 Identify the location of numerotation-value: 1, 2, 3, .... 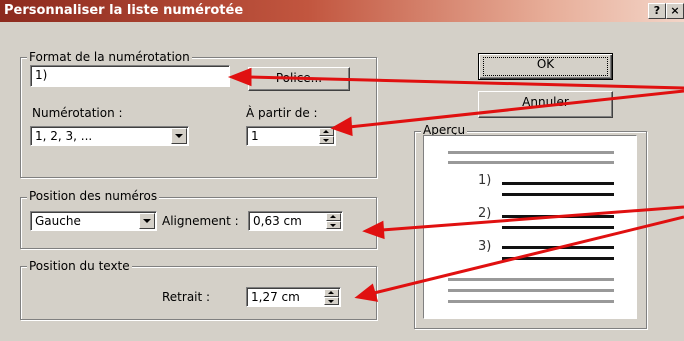
(64, 136).